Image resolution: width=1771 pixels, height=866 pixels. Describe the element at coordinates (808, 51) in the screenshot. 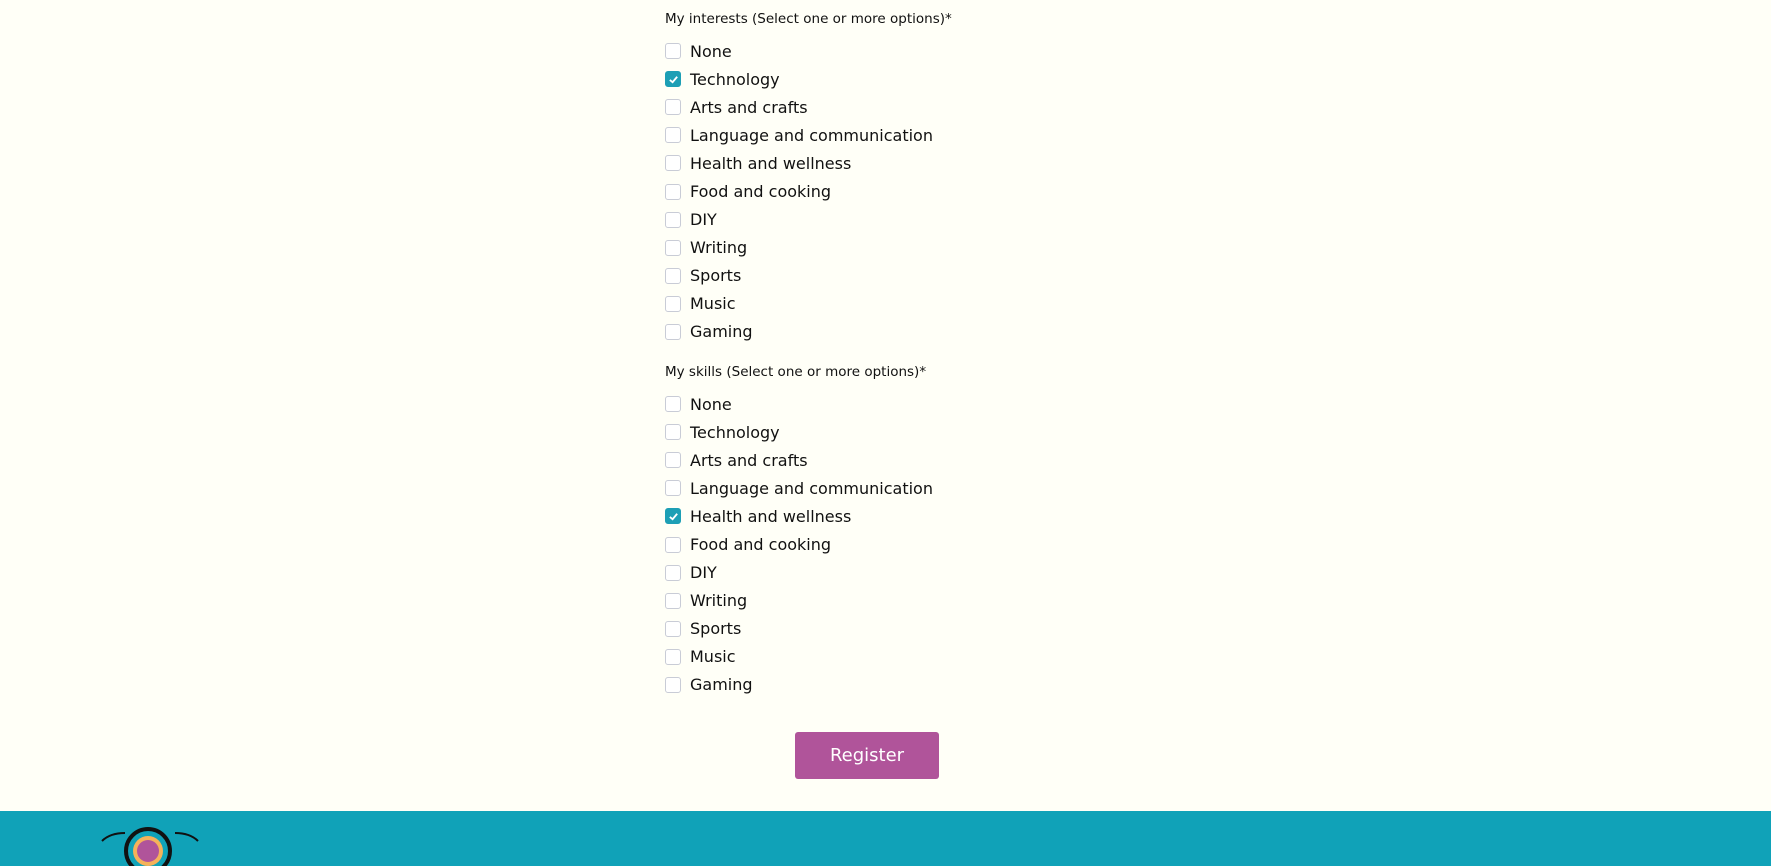

I see `interests-option: None` at that location.